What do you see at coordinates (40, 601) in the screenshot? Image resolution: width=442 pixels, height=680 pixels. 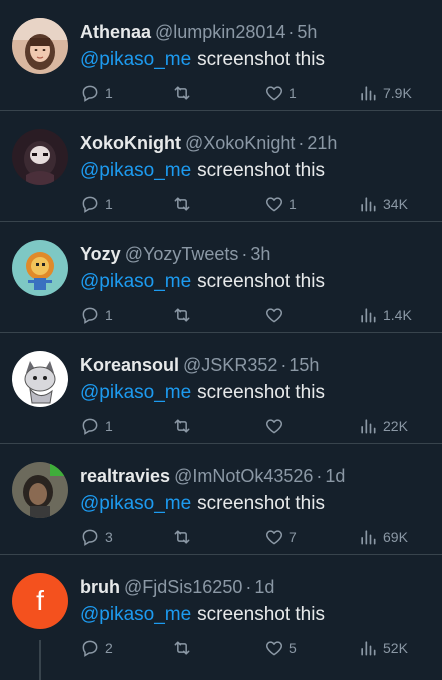 I see `avatar: f` at bounding box center [40, 601].